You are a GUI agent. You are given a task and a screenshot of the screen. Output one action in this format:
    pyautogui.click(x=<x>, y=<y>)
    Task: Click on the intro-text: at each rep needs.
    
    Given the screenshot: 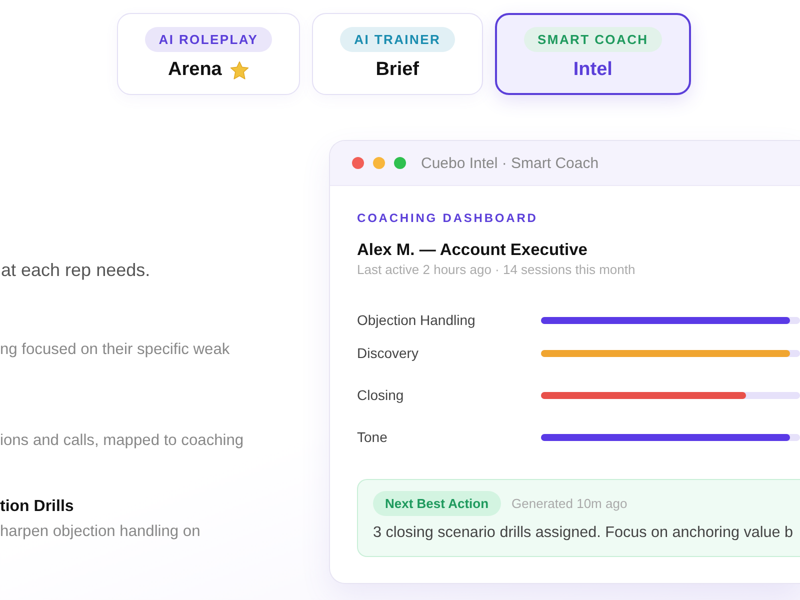 What is the action you would take?
    pyautogui.click(x=76, y=271)
    